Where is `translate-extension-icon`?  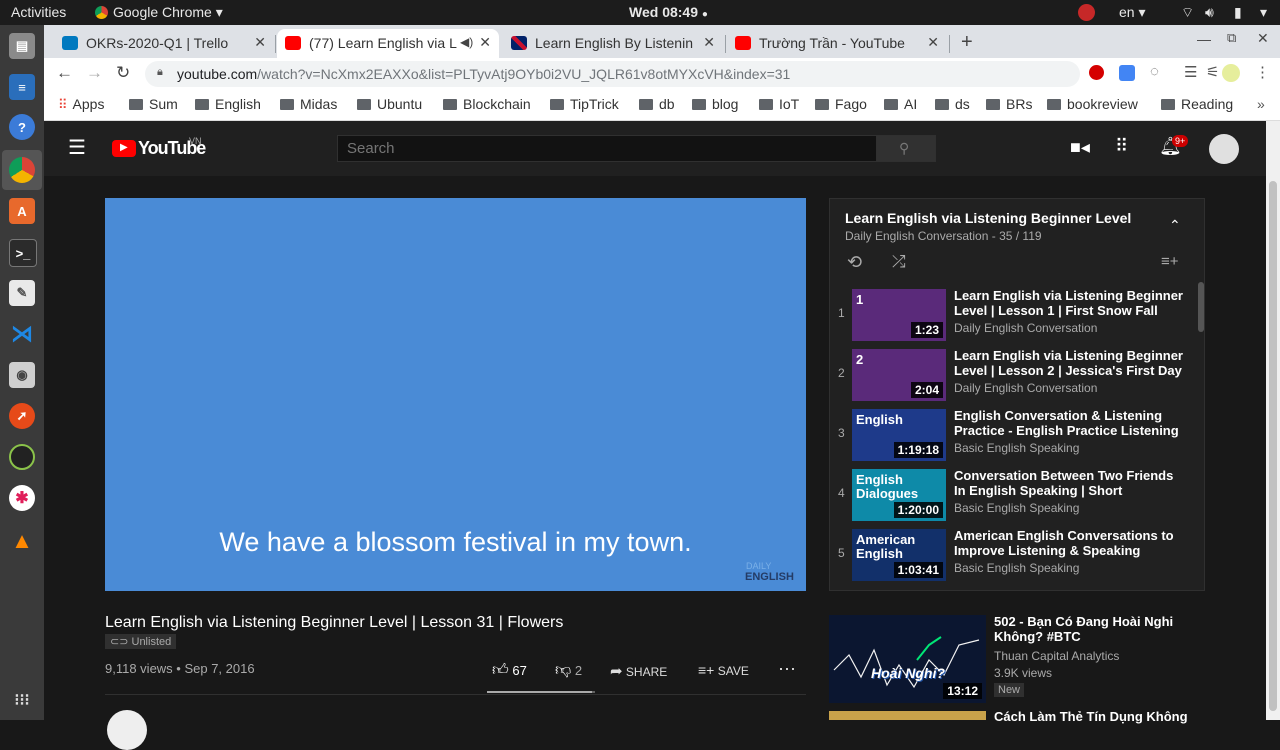
translate-extension-icon is located at coordinates (1127, 73).